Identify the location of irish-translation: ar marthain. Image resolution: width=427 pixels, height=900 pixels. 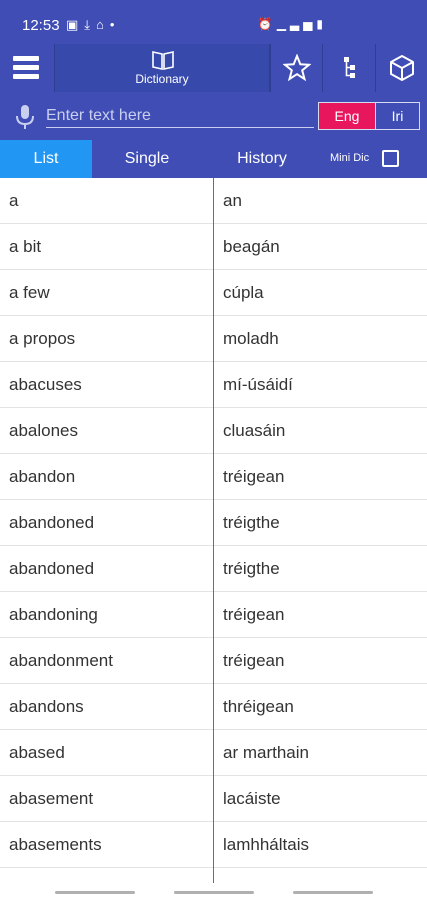
(266, 752).